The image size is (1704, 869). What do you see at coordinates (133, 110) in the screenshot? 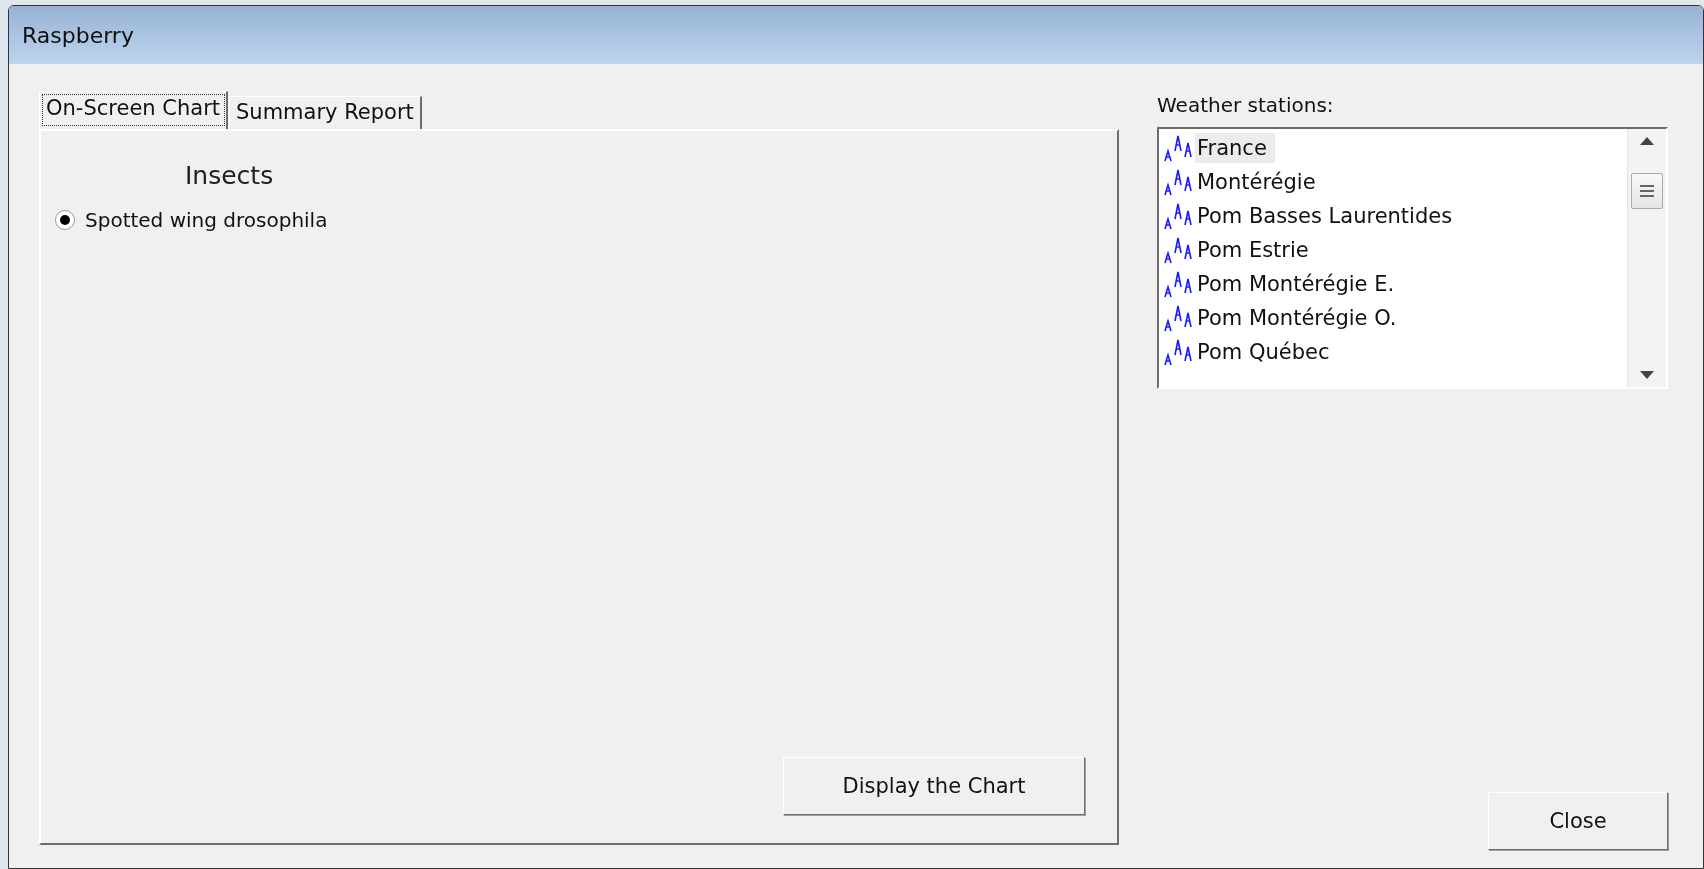
I see `tab: On-Screen Chart` at bounding box center [133, 110].